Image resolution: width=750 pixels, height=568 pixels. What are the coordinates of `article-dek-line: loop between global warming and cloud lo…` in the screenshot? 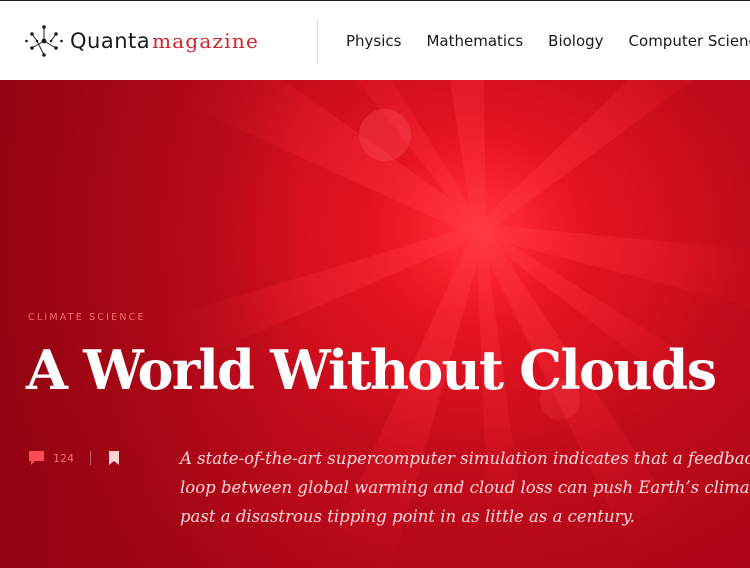 It's located at (465, 487).